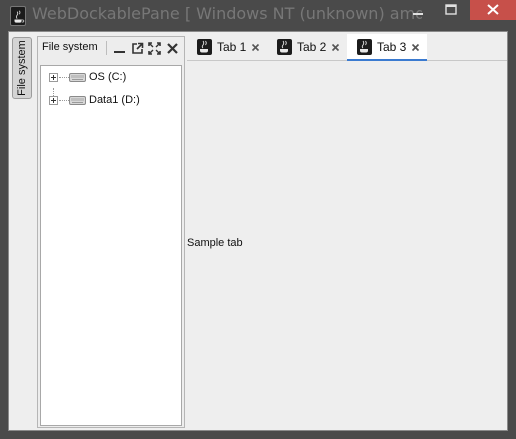 This screenshot has height=439, width=516. I want to click on float-icon, so click(138, 48).